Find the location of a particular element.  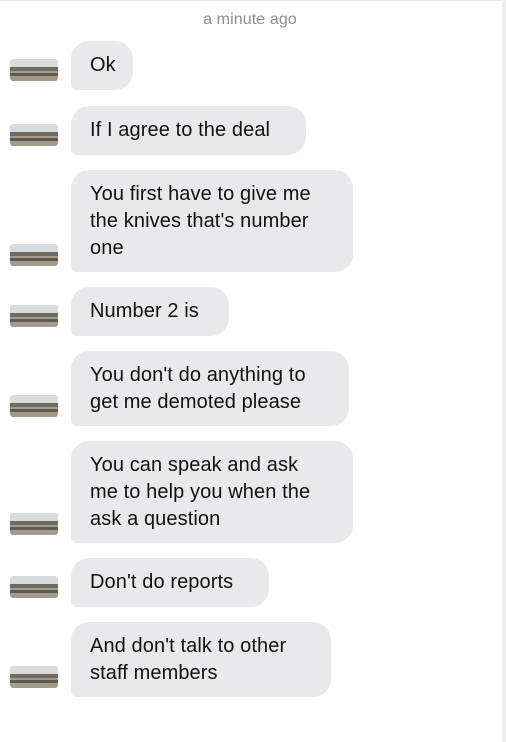

scrollbar-track is located at coordinates (504, 371).